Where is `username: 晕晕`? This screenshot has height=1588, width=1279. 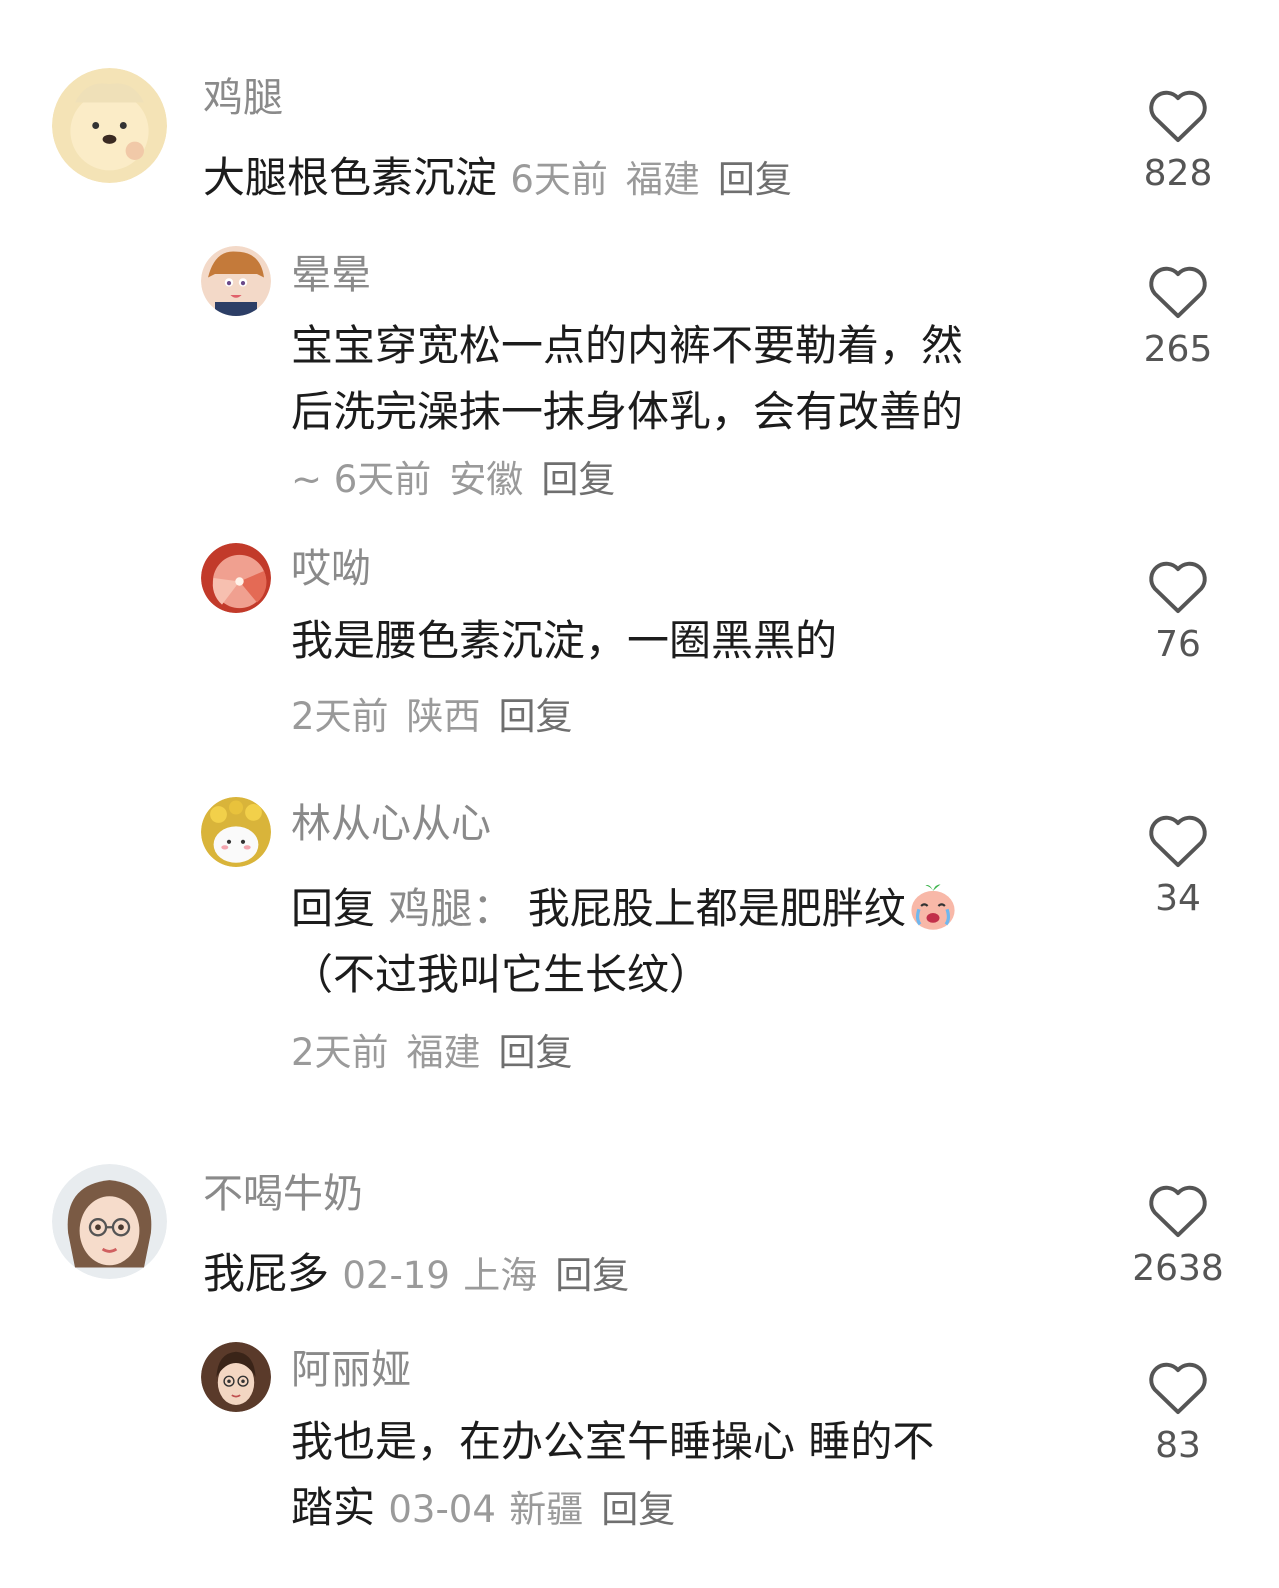
username: 晕晕 is located at coordinates (331, 275).